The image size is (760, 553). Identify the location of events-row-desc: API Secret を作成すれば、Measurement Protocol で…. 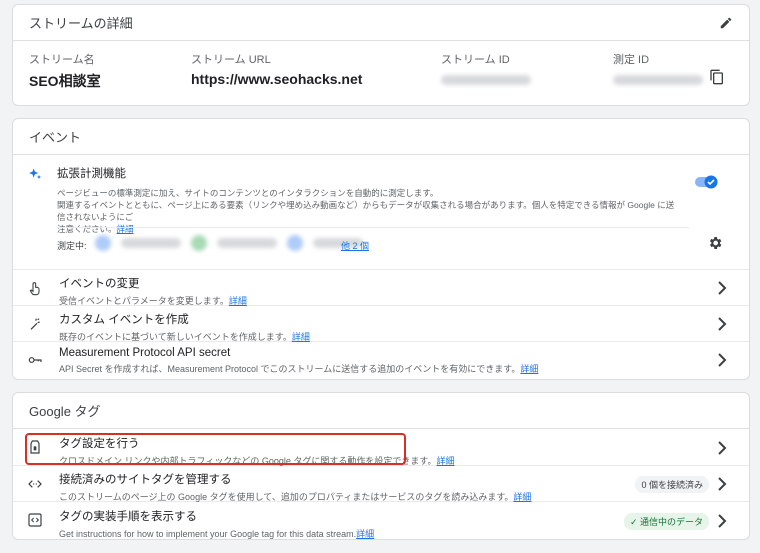
(290, 369).